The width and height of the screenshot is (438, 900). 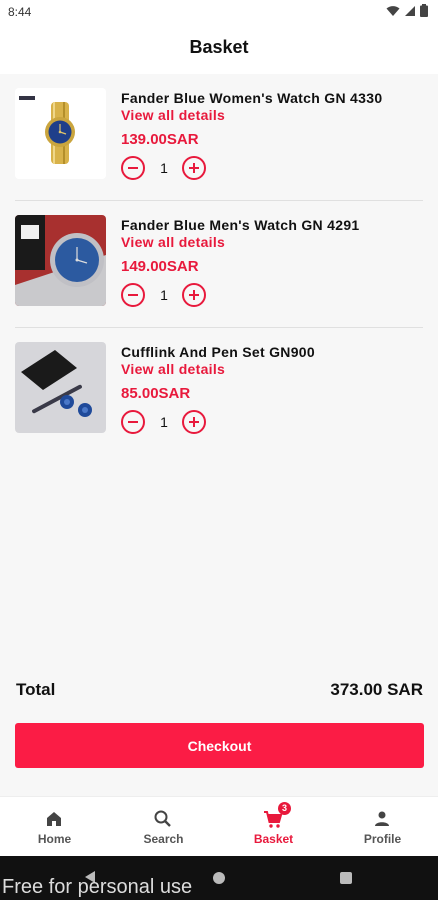 What do you see at coordinates (219, 745) in the screenshot?
I see `checkout-button: Checkout` at bounding box center [219, 745].